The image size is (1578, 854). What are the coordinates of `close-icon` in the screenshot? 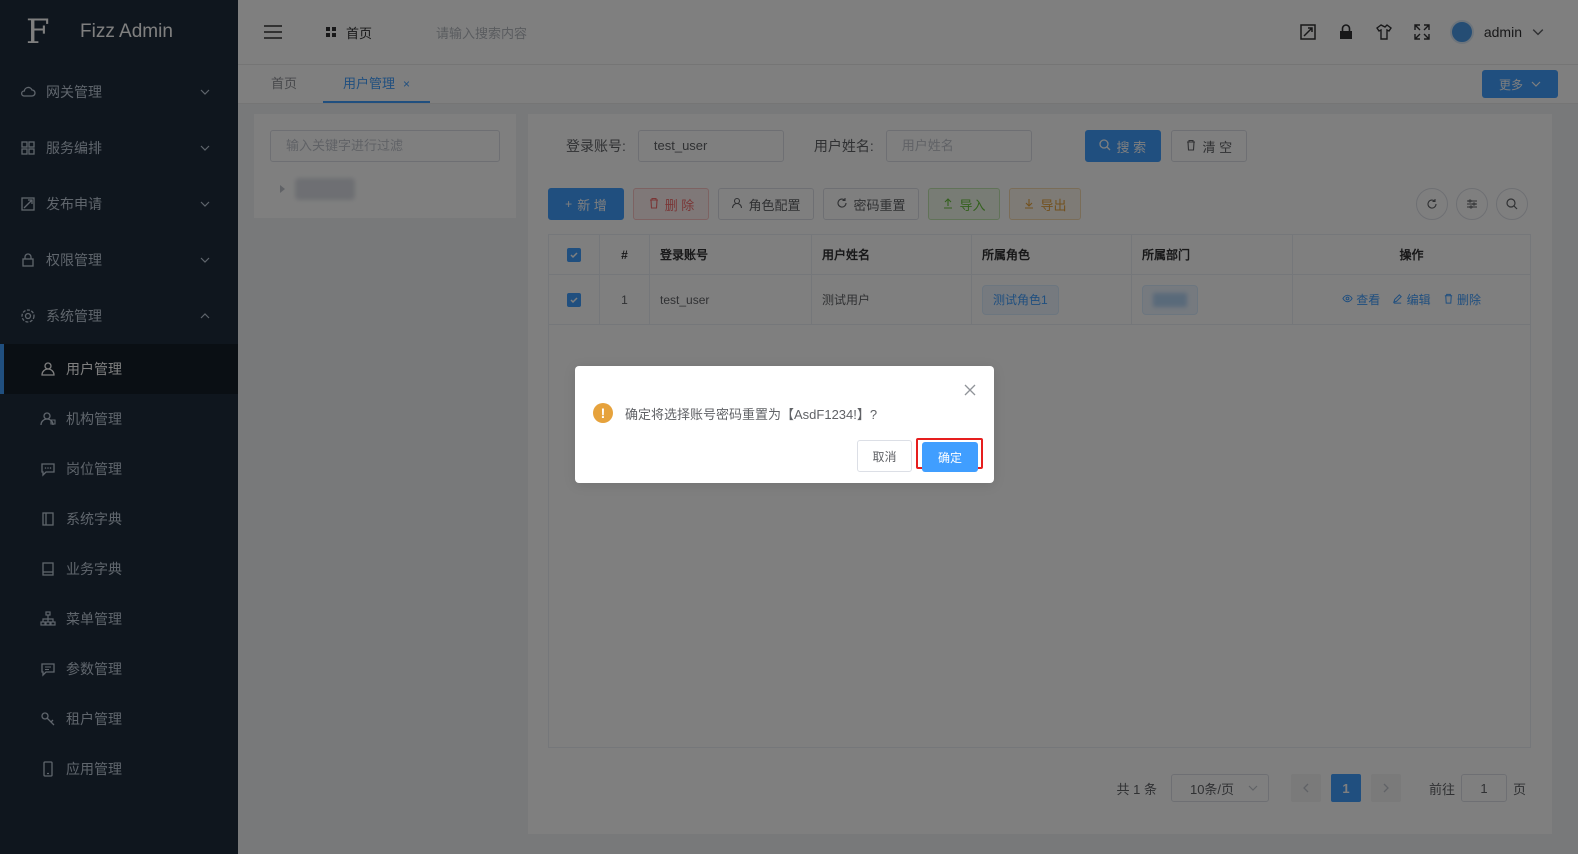 It's located at (970, 390).